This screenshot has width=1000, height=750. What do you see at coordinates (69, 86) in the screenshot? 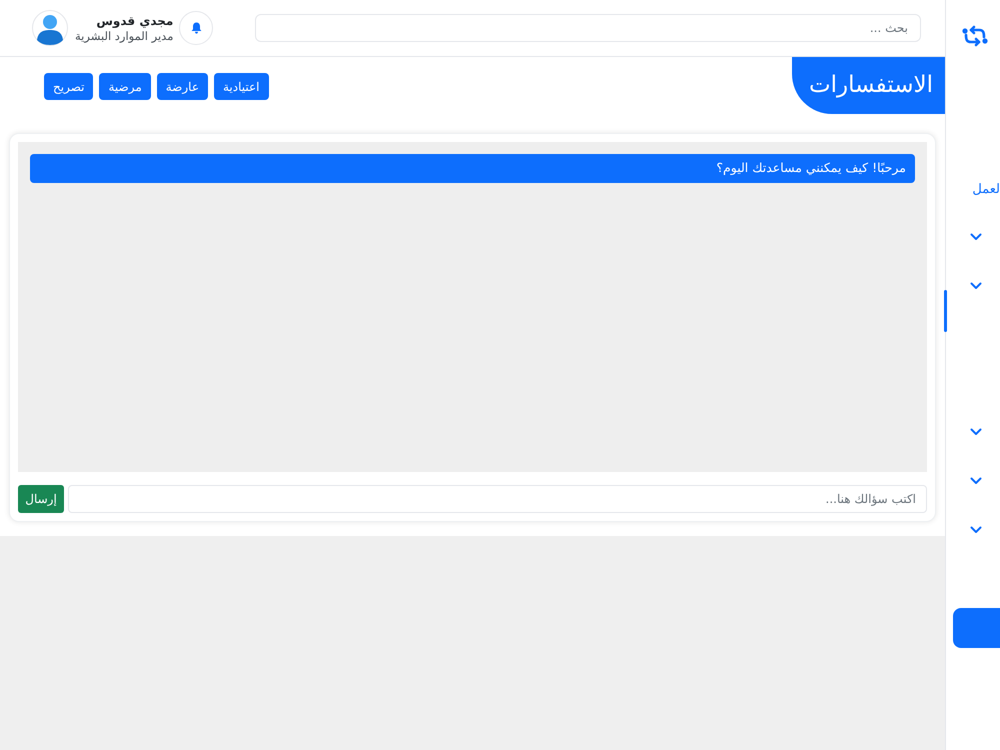
I see `category-button: تصريح` at bounding box center [69, 86].